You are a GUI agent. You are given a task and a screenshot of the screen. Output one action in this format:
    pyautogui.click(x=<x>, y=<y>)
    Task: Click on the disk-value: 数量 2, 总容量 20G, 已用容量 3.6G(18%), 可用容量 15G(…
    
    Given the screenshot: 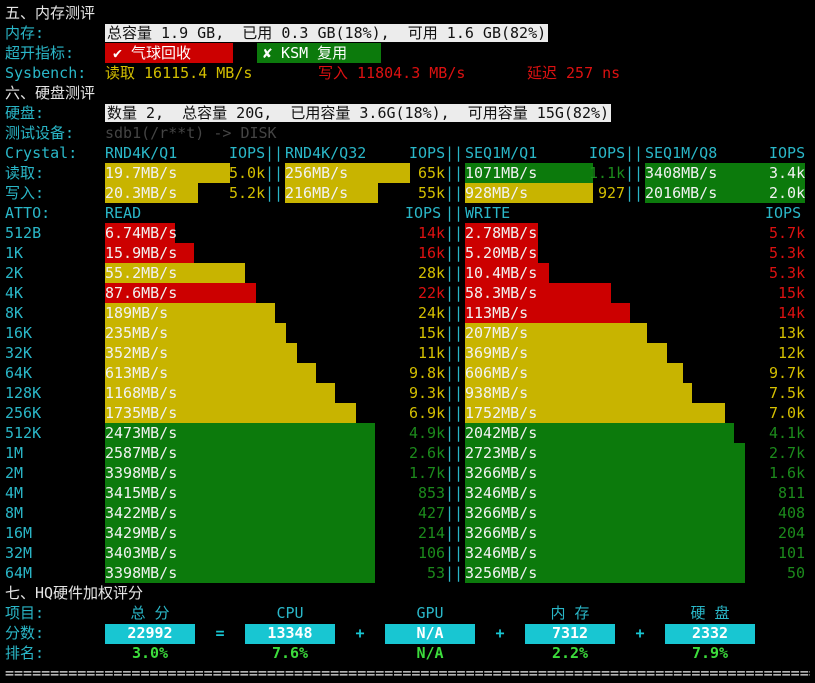 What is the action you would take?
    pyautogui.click(x=358, y=113)
    